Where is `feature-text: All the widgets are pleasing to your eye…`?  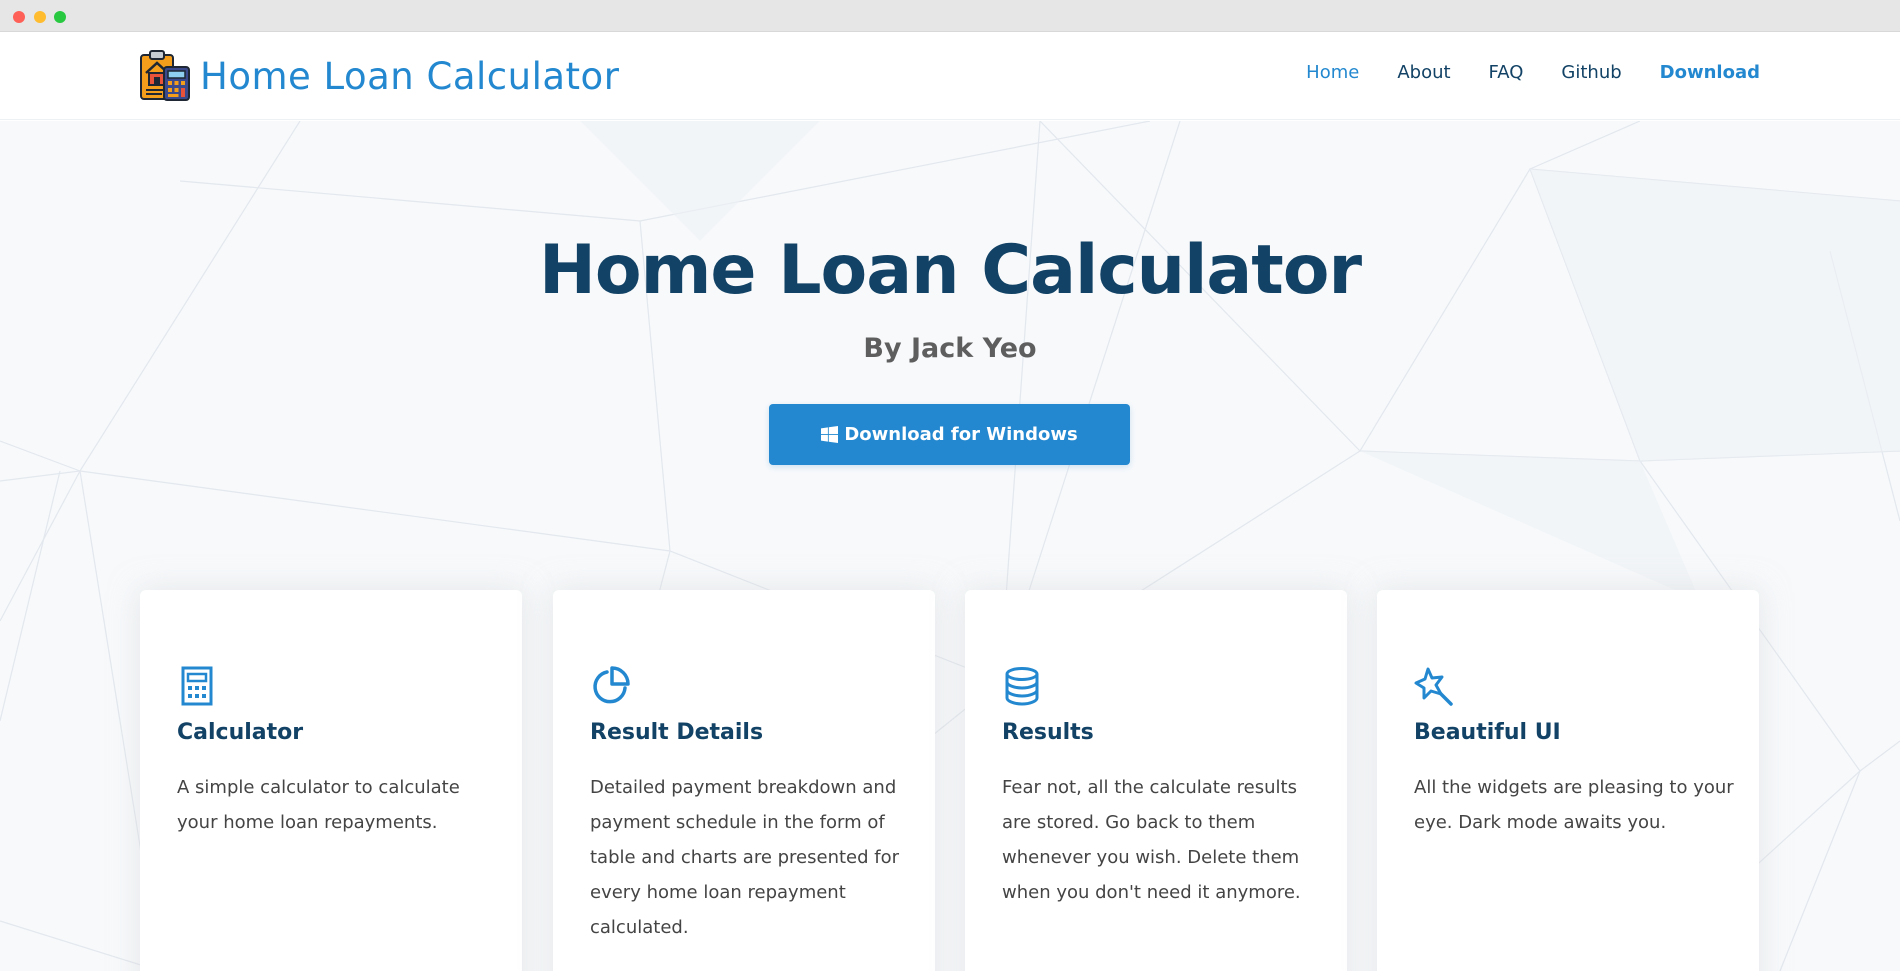
feature-text: All the widgets are pleasing to your eye… is located at coordinates (1574, 805).